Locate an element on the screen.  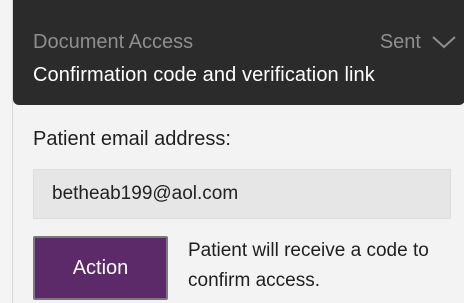
status-label: Sent is located at coordinates (400, 41).